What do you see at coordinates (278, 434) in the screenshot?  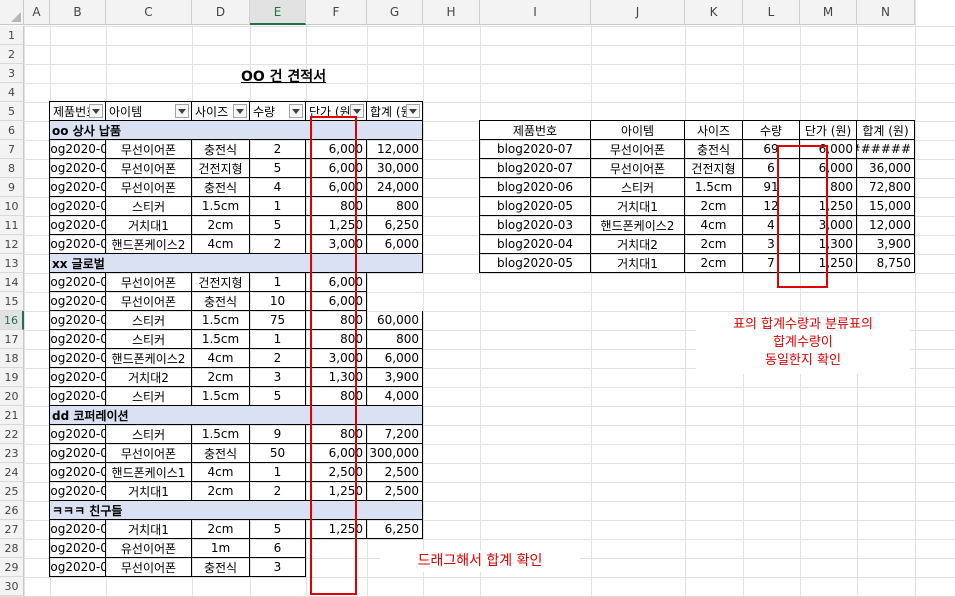 I see `table-cell: 9` at bounding box center [278, 434].